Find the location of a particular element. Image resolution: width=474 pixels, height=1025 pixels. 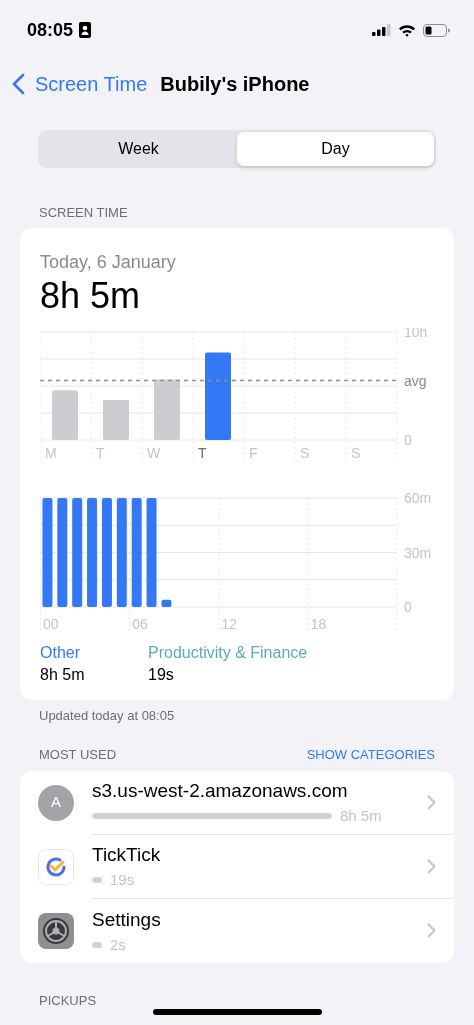

signal-icon is located at coordinates (381, 30).